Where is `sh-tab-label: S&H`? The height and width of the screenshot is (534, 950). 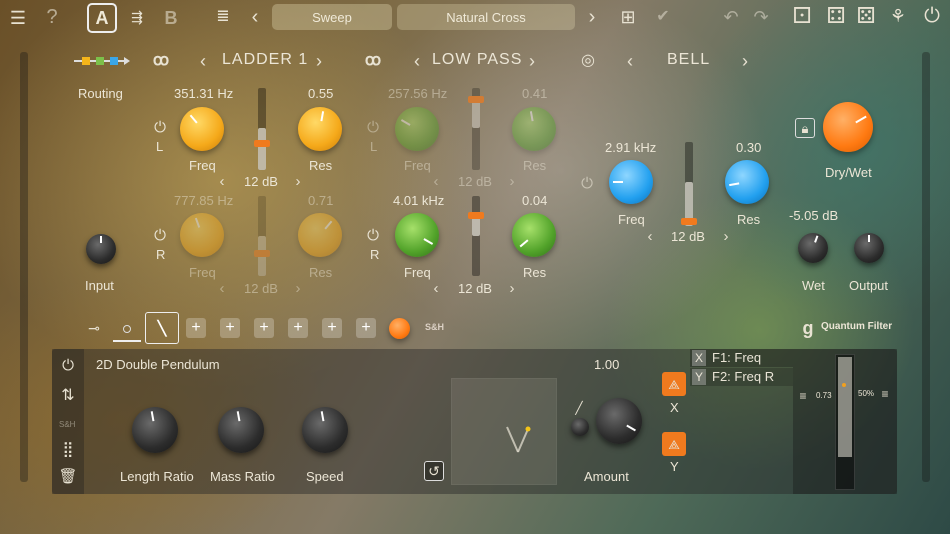 sh-tab-label: S&H is located at coordinates (434, 327).